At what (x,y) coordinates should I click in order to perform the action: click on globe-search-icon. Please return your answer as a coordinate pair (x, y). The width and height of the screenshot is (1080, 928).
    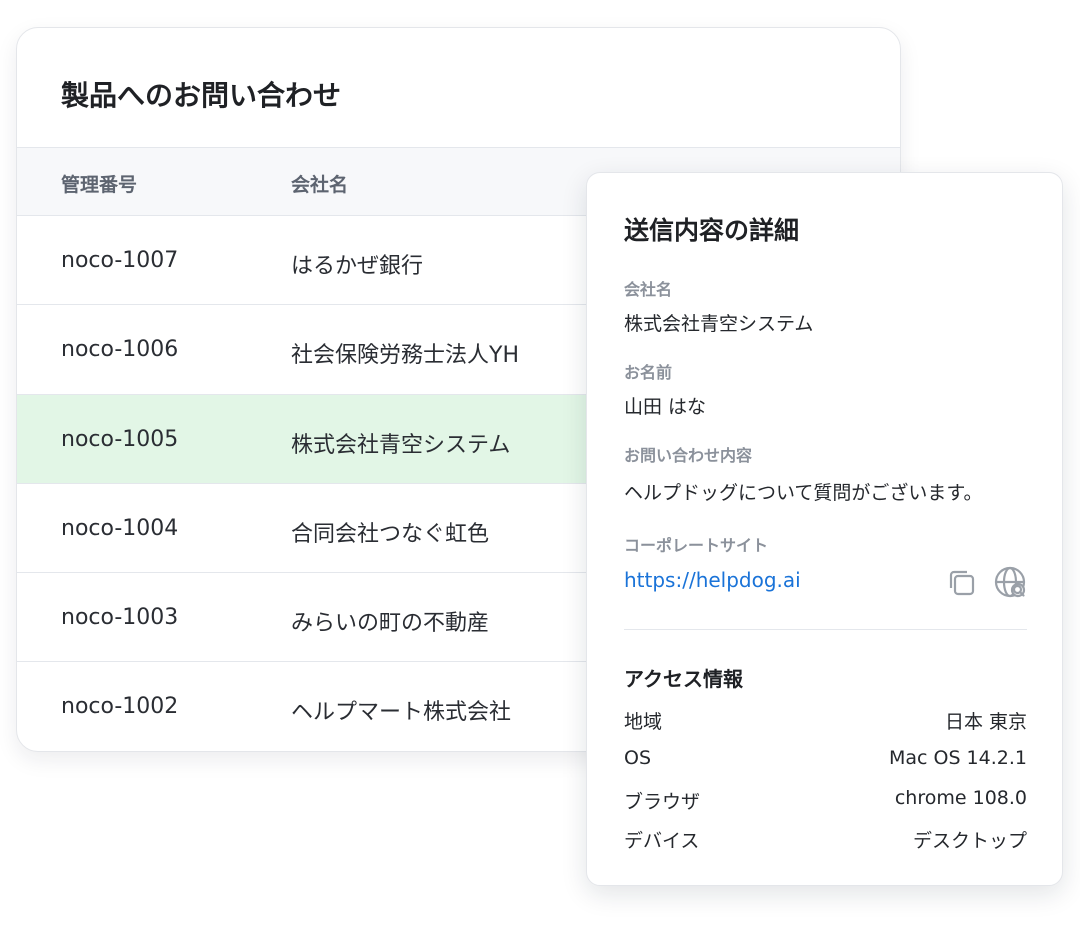
    Looking at the image, I should click on (1010, 582).